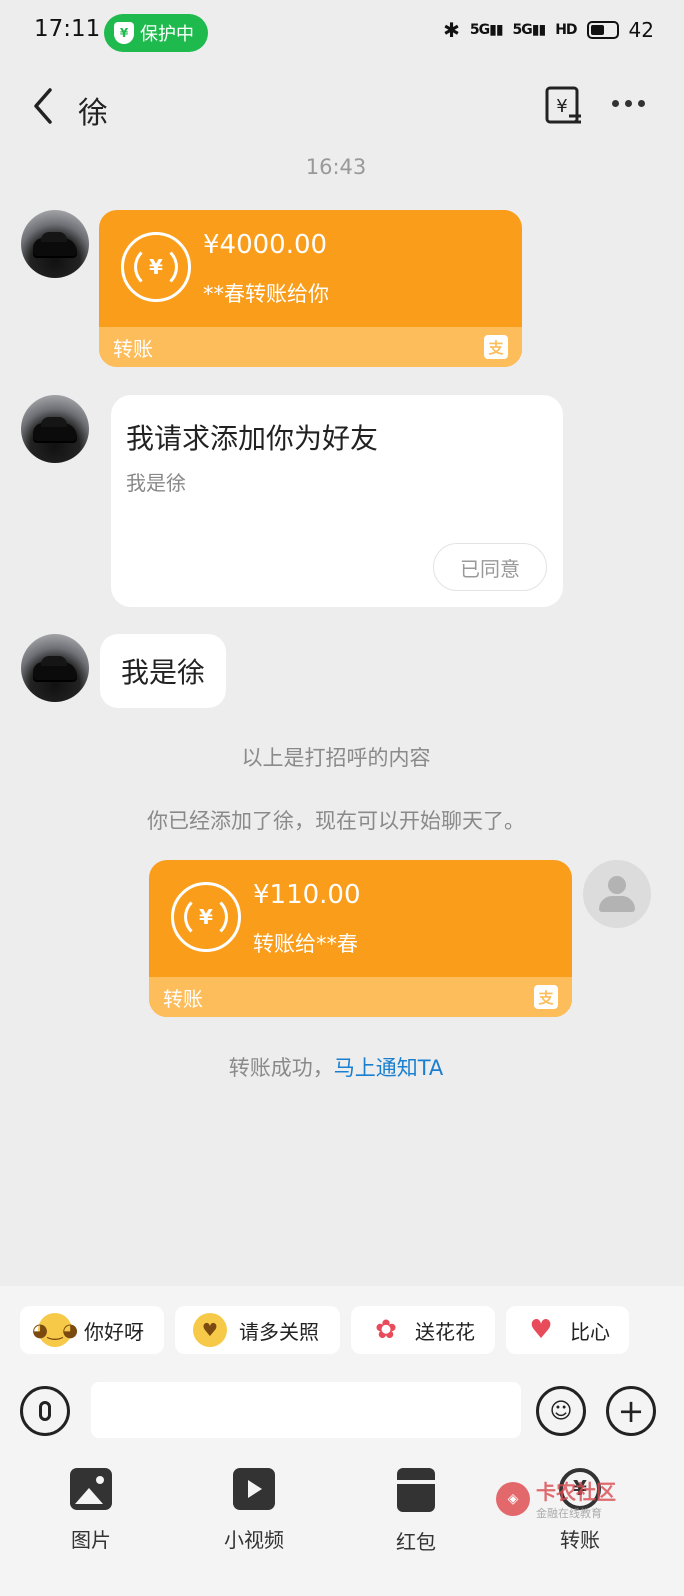  I want to click on protection-badge: ¥ 保护中, so click(156, 33).